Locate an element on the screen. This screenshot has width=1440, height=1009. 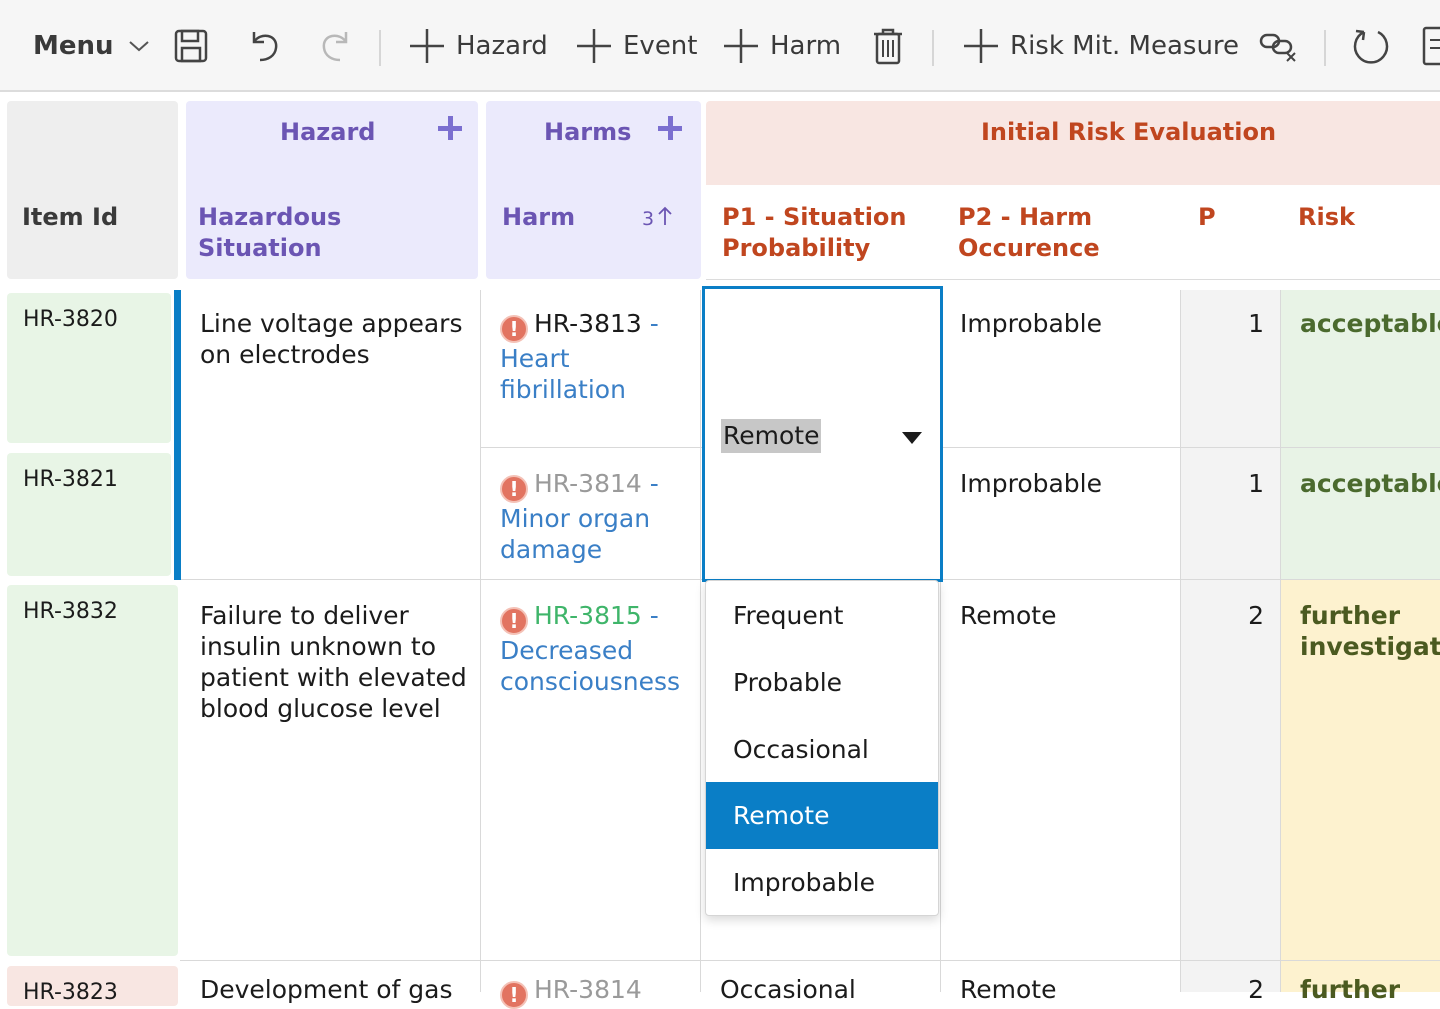
document-button is located at coordinates (1431, 46).